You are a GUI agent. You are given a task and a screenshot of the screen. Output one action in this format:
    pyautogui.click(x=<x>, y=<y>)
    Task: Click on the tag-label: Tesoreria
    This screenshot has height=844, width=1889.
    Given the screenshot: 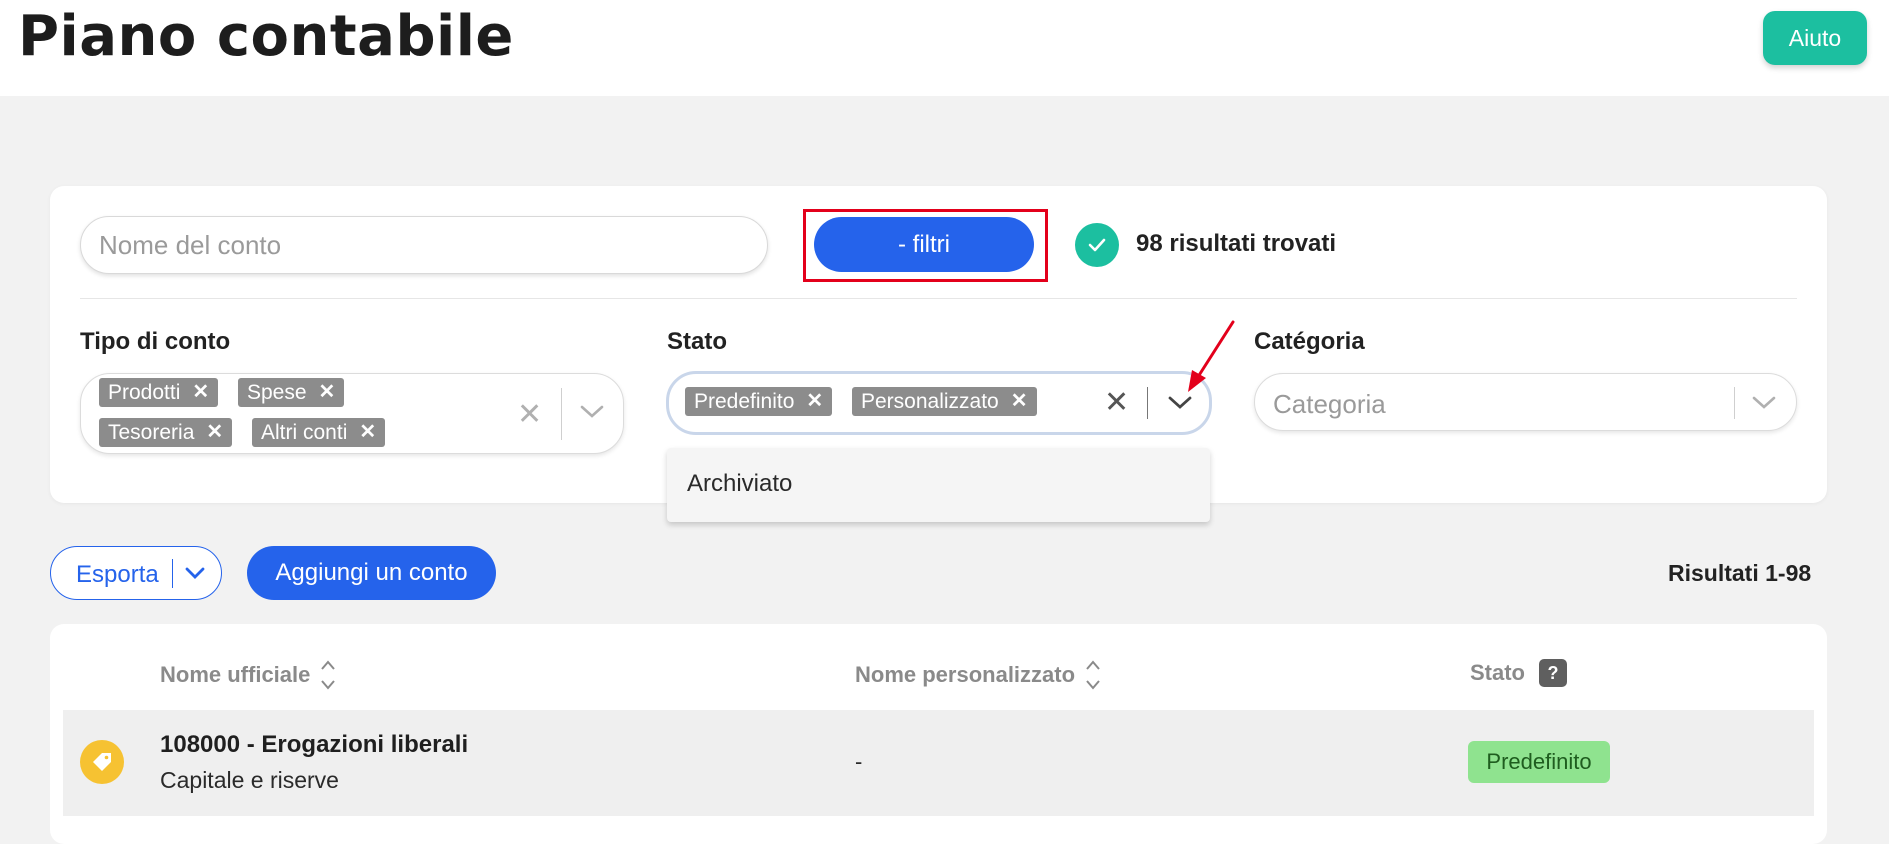 What is the action you would take?
    pyautogui.click(x=151, y=432)
    